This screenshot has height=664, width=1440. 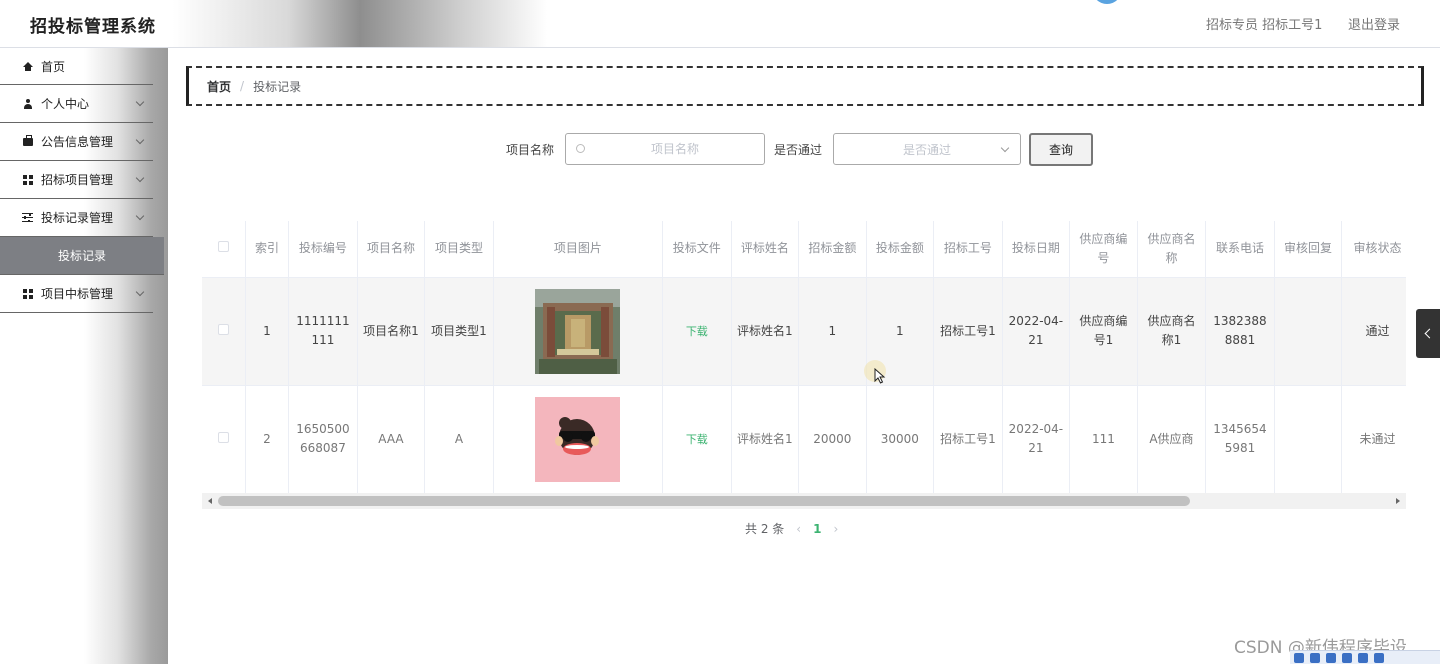 I want to click on column-header: 投标编号, so click(x=323, y=249).